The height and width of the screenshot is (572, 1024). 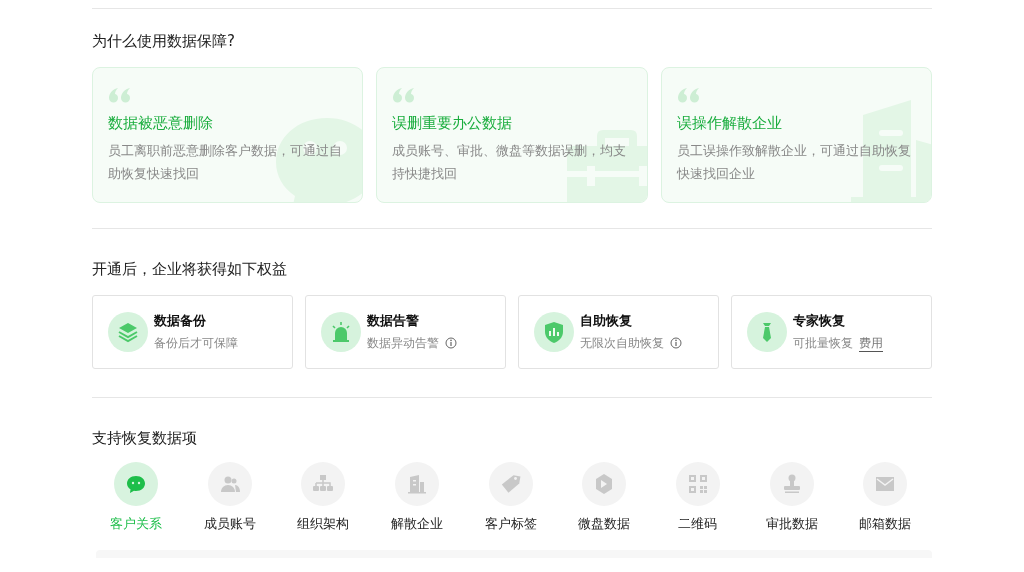 I want to click on card-text: 成员账号、审批、微盘等数据误删，均支持快捷找回, so click(x=510, y=162).